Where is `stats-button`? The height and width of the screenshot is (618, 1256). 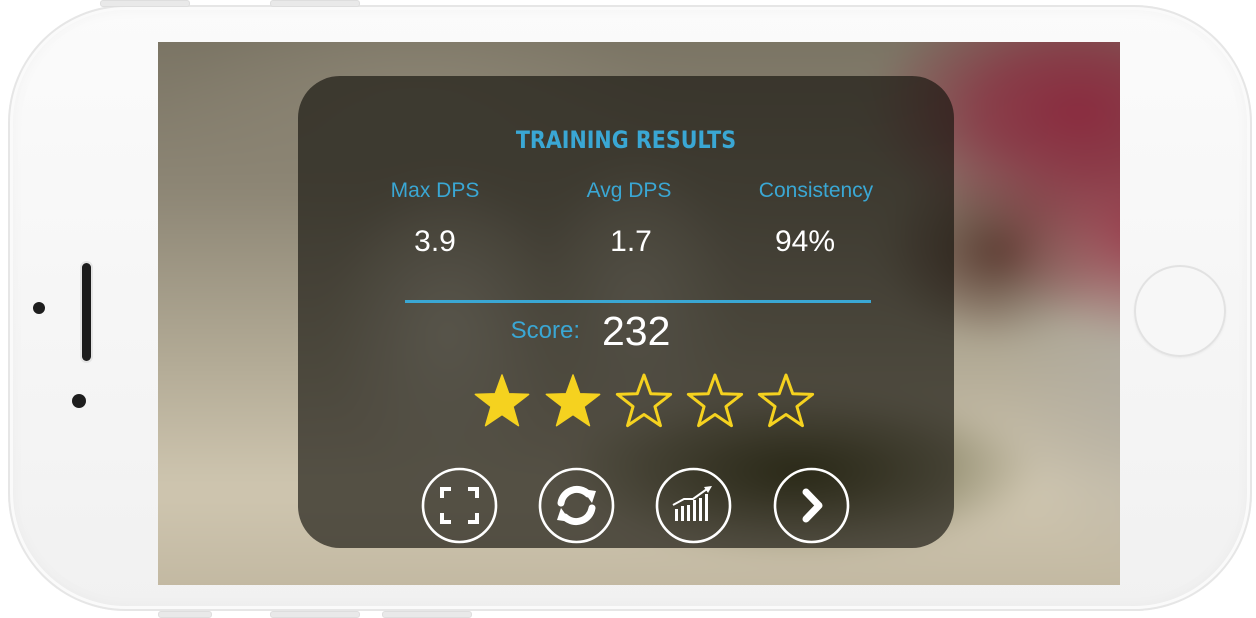
stats-button is located at coordinates (693, 505).